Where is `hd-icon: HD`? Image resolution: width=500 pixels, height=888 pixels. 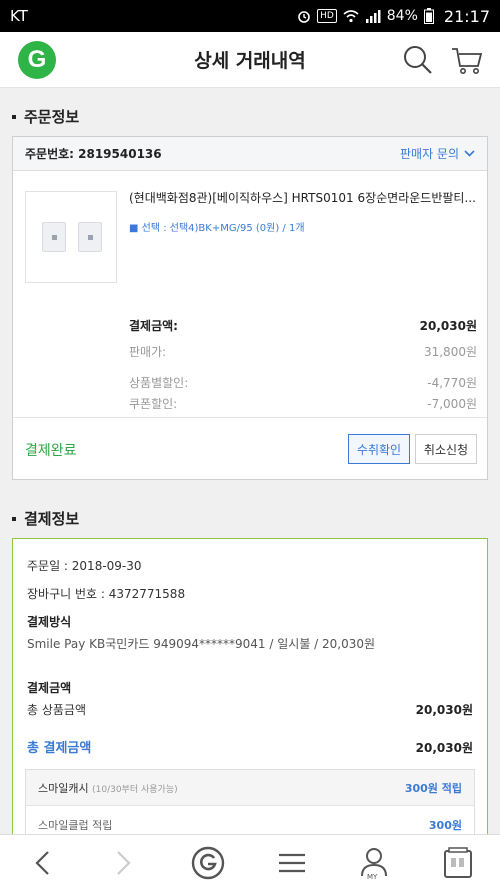
hd-icon: HD is located at coordinates (327, 16).